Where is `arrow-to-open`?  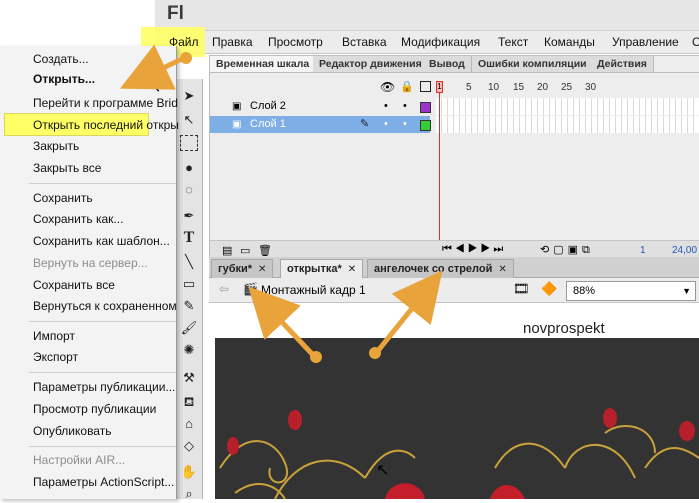 arrow-to-open is located at coordinates (153, 67).